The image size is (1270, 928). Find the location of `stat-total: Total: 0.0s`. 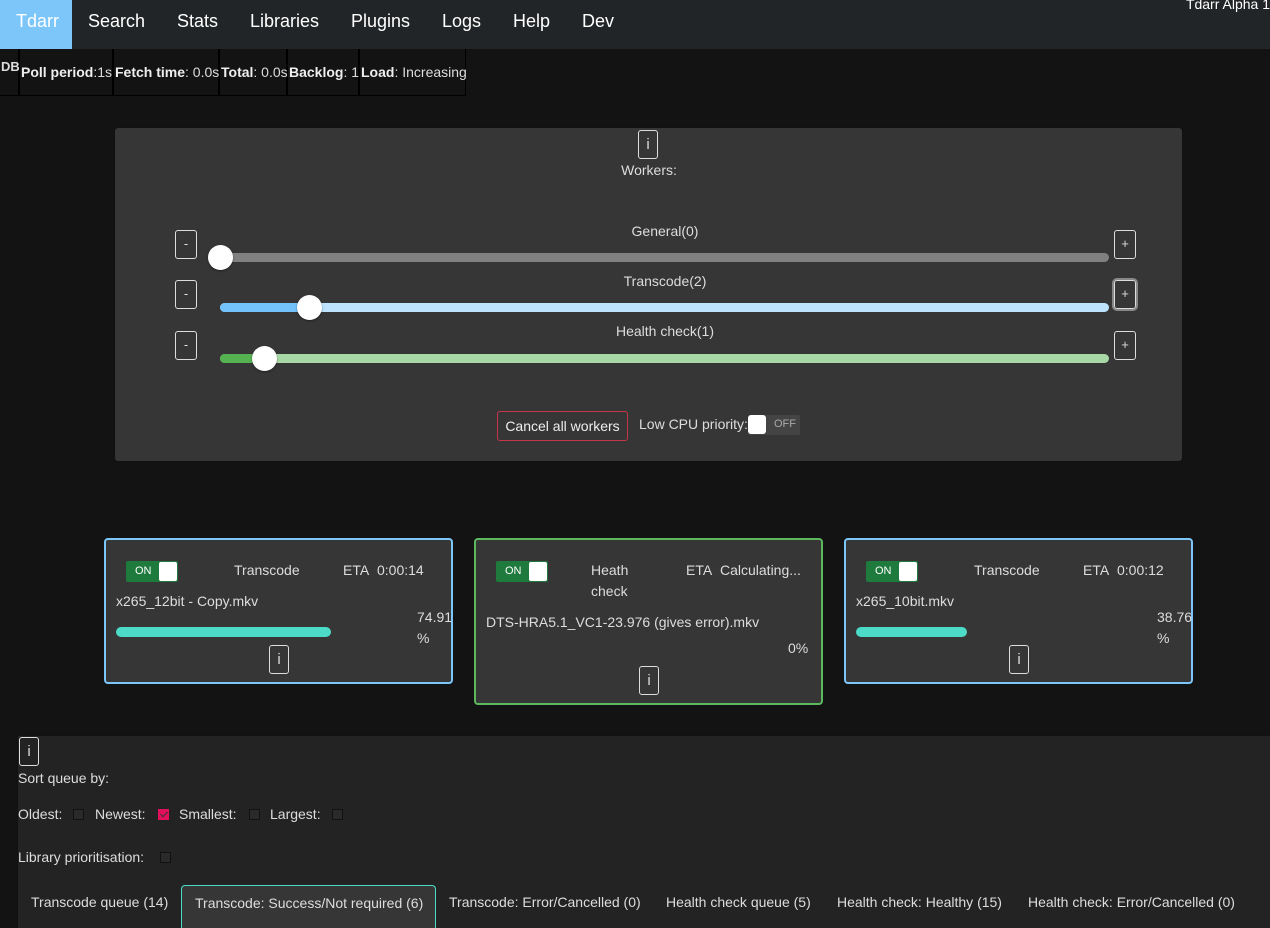

stat-total: Total: 0.0s is located at coordinates (253, 72).